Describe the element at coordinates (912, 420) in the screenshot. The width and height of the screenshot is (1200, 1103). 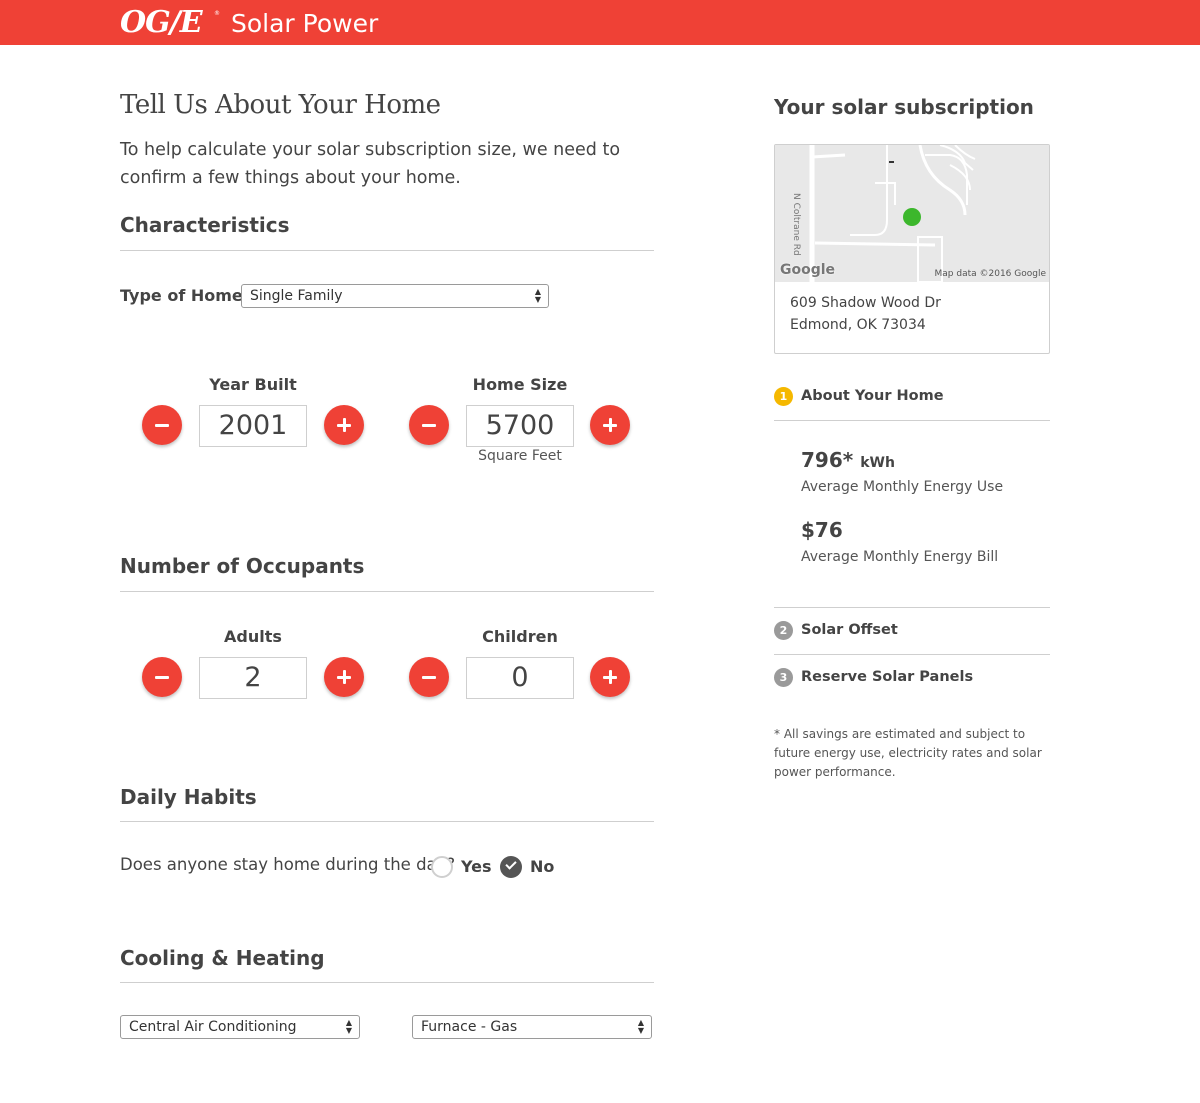
I see `step-1-divider` at that location.